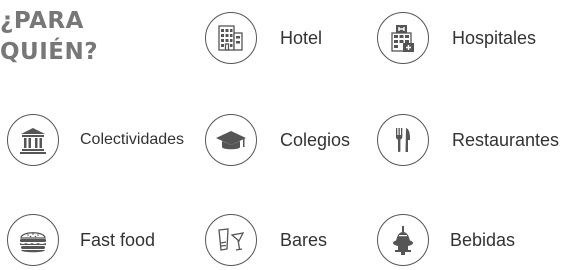 This screenshot has width=577, height=270. What do you see at coordinates (403, 240) in the screenshot?
I see `drink-dispenser-icon` at bounding box center [403, 240].